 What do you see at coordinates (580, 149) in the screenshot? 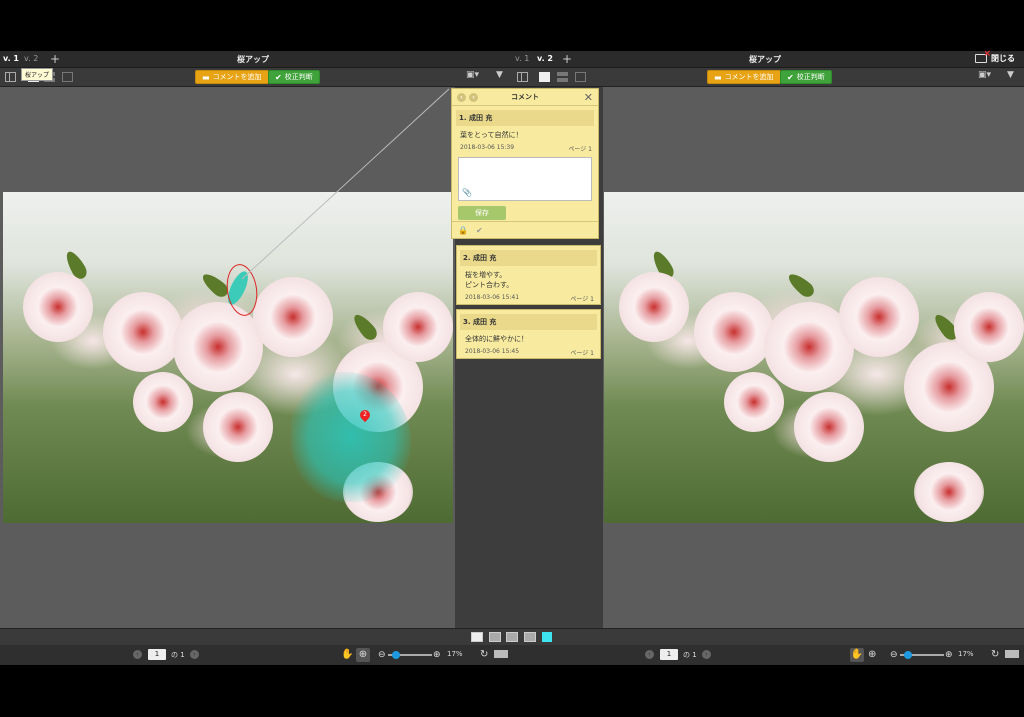
I see `comment-1-page: ページ 1` at bounding box center [580, 149].